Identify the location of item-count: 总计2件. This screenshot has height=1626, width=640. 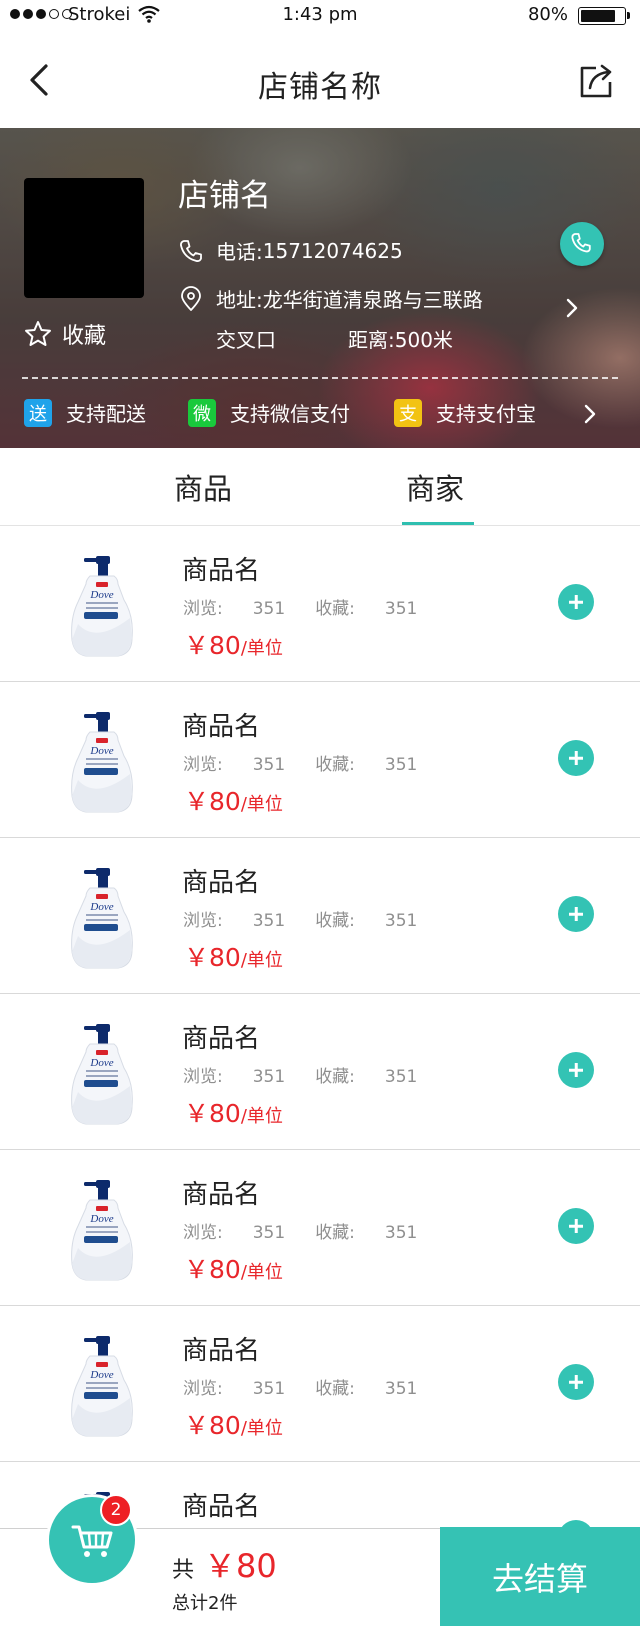
(205, 1603).